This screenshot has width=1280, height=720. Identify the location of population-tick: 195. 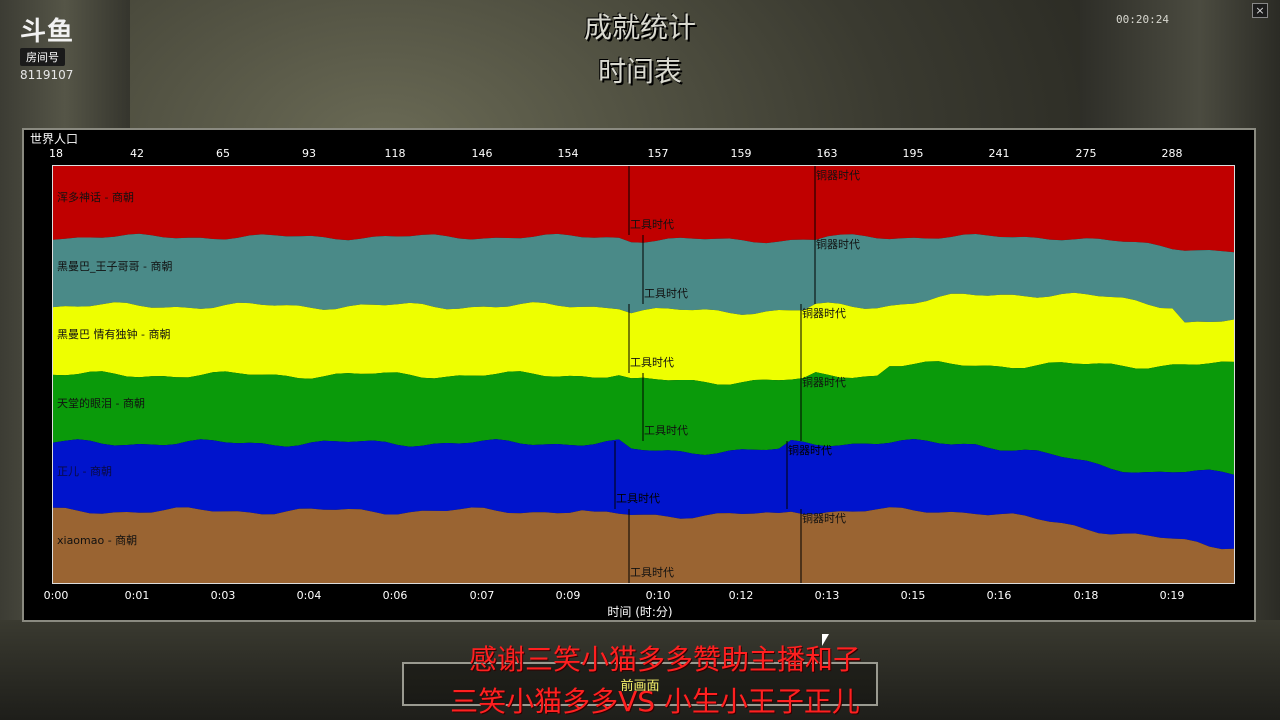
(913, 153).